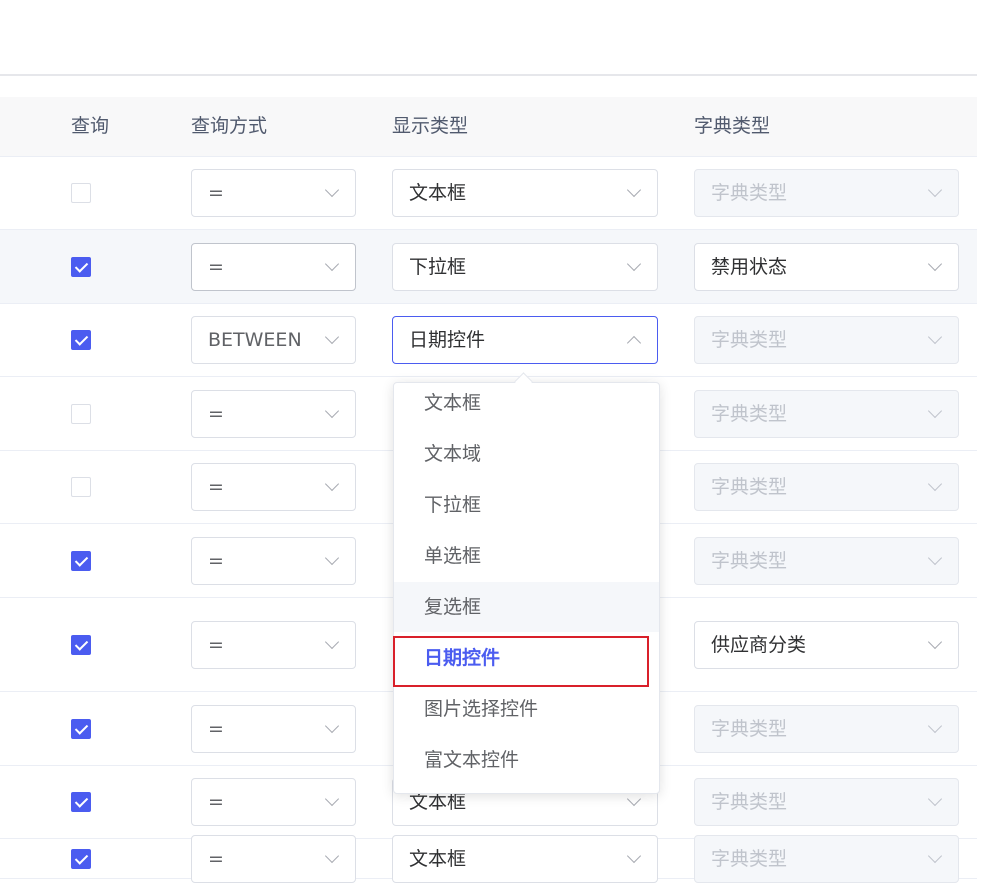 The height and width of the screenshot is (883, 991). Describe the element at coordinates (526, 658) in the screenshot. I see `dropdown-option: 日期控件` at that location.